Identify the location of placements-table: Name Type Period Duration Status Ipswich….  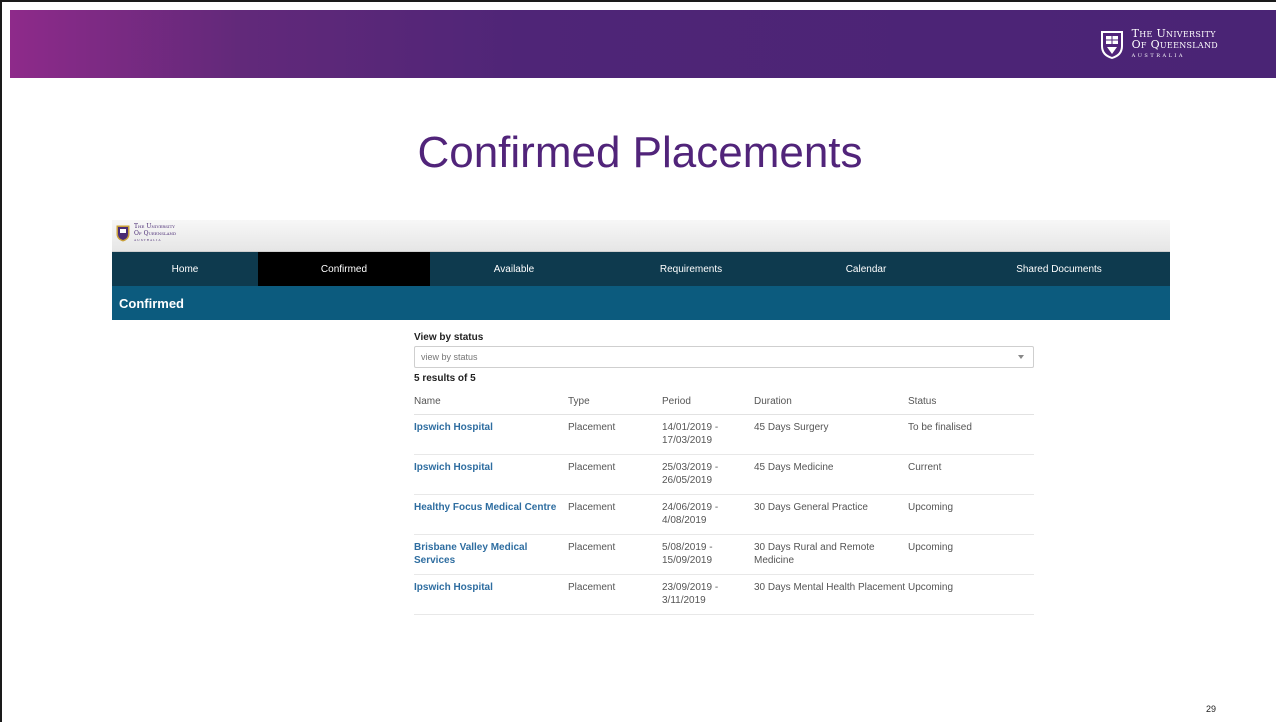
(724, 504).